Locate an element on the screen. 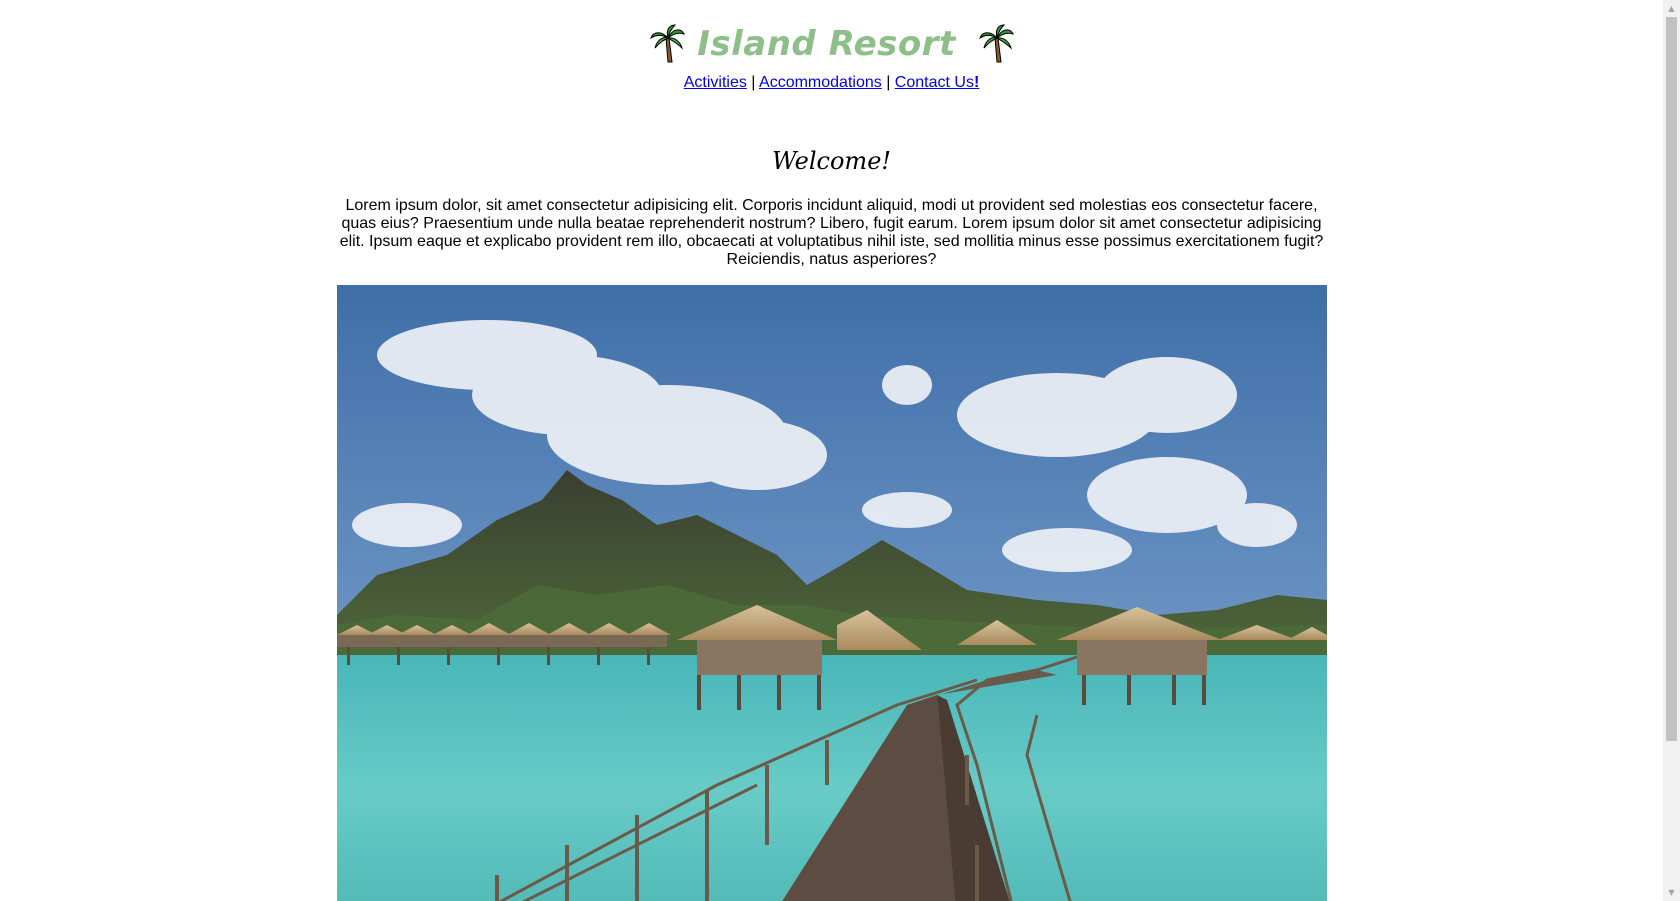 The width and height of the screenshot is (1680, 901). scrollbar-thumb is located at coordinates (1671, 379).